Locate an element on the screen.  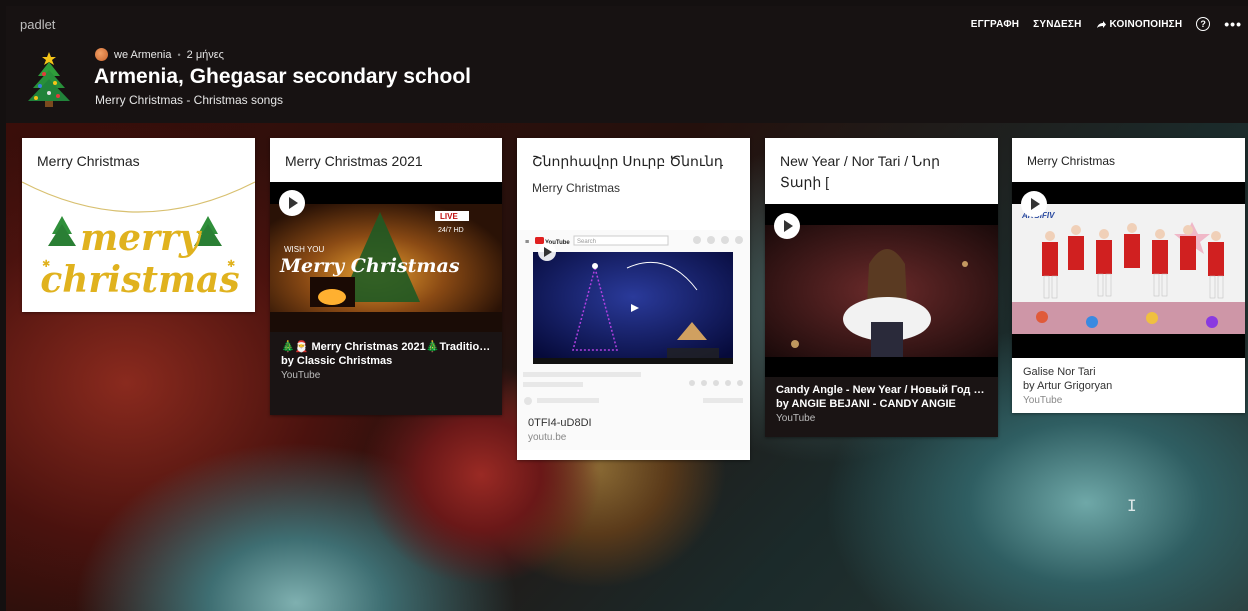
video-thumbnail: ARGIFIV is located at coordinates (1128, 270).